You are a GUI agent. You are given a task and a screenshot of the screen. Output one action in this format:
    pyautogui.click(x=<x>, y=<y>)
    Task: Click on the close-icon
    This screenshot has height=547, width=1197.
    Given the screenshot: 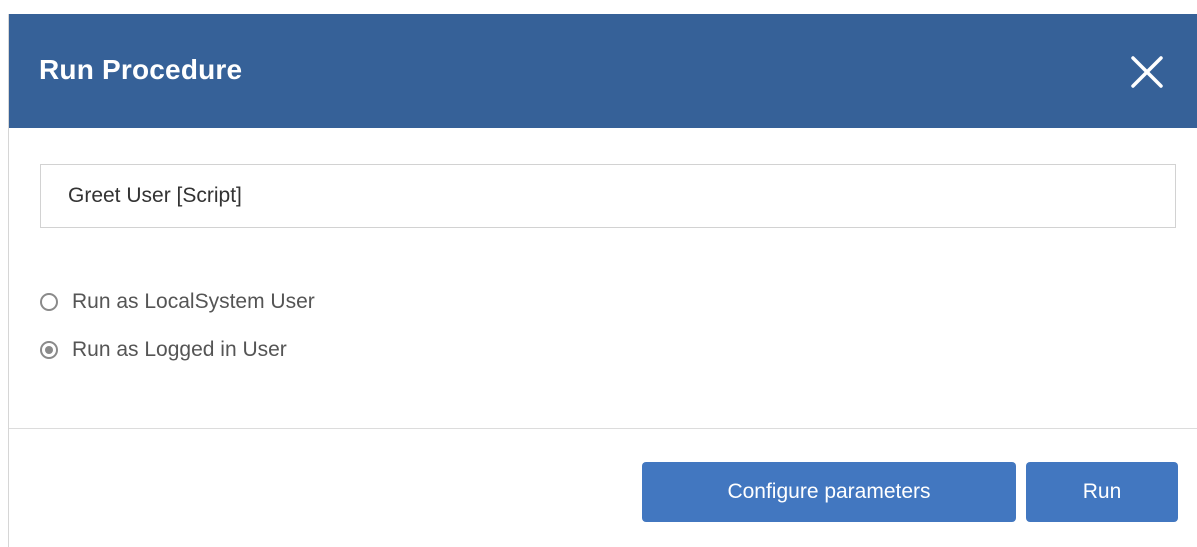 What is the action you would take?
    pyautogui.click(x=1147, y=72)
    